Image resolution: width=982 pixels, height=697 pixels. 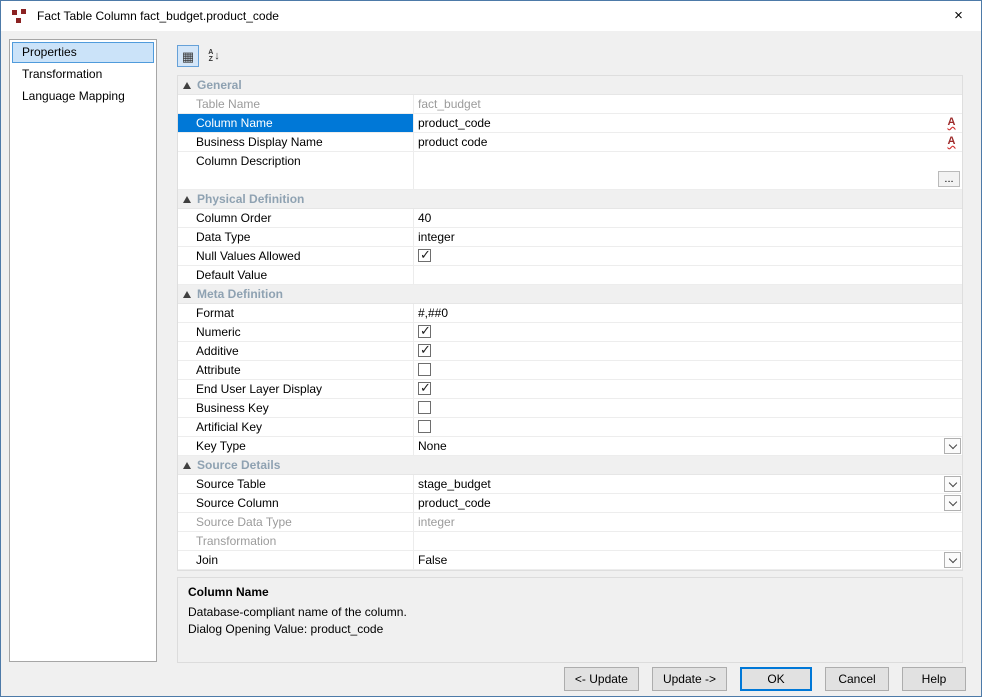 What do you see at coordinates (297, 612) in the screenshot?
I see `description-text: Database-compliant name of the column.` at bounding box center [297, 612].